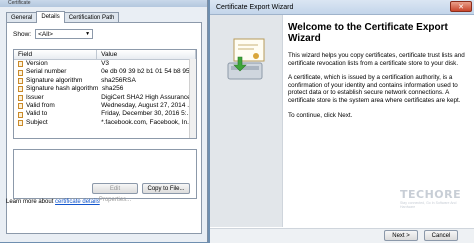  What do you see at coordinates (246, 59) in the screenshot?
I see `certificate-export-icon` at bounding box center [246, 59].